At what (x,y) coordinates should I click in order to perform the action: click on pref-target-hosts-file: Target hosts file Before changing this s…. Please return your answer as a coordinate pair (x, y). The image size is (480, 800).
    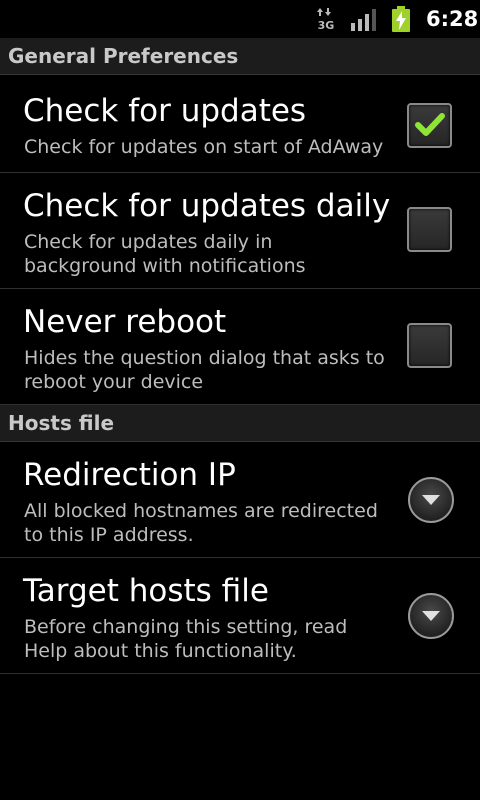
    Looking at the image, I should click on (240, 616).